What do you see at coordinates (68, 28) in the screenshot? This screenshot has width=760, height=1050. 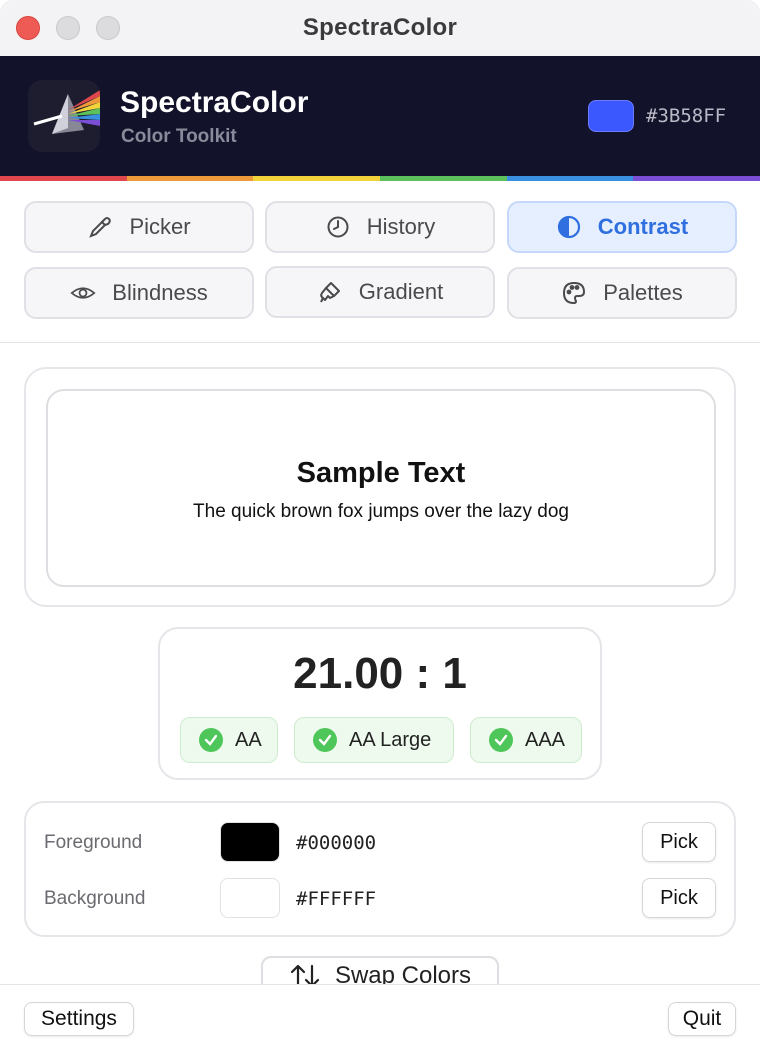 I see `minimize-window-button` at bounding box center [68, 28].